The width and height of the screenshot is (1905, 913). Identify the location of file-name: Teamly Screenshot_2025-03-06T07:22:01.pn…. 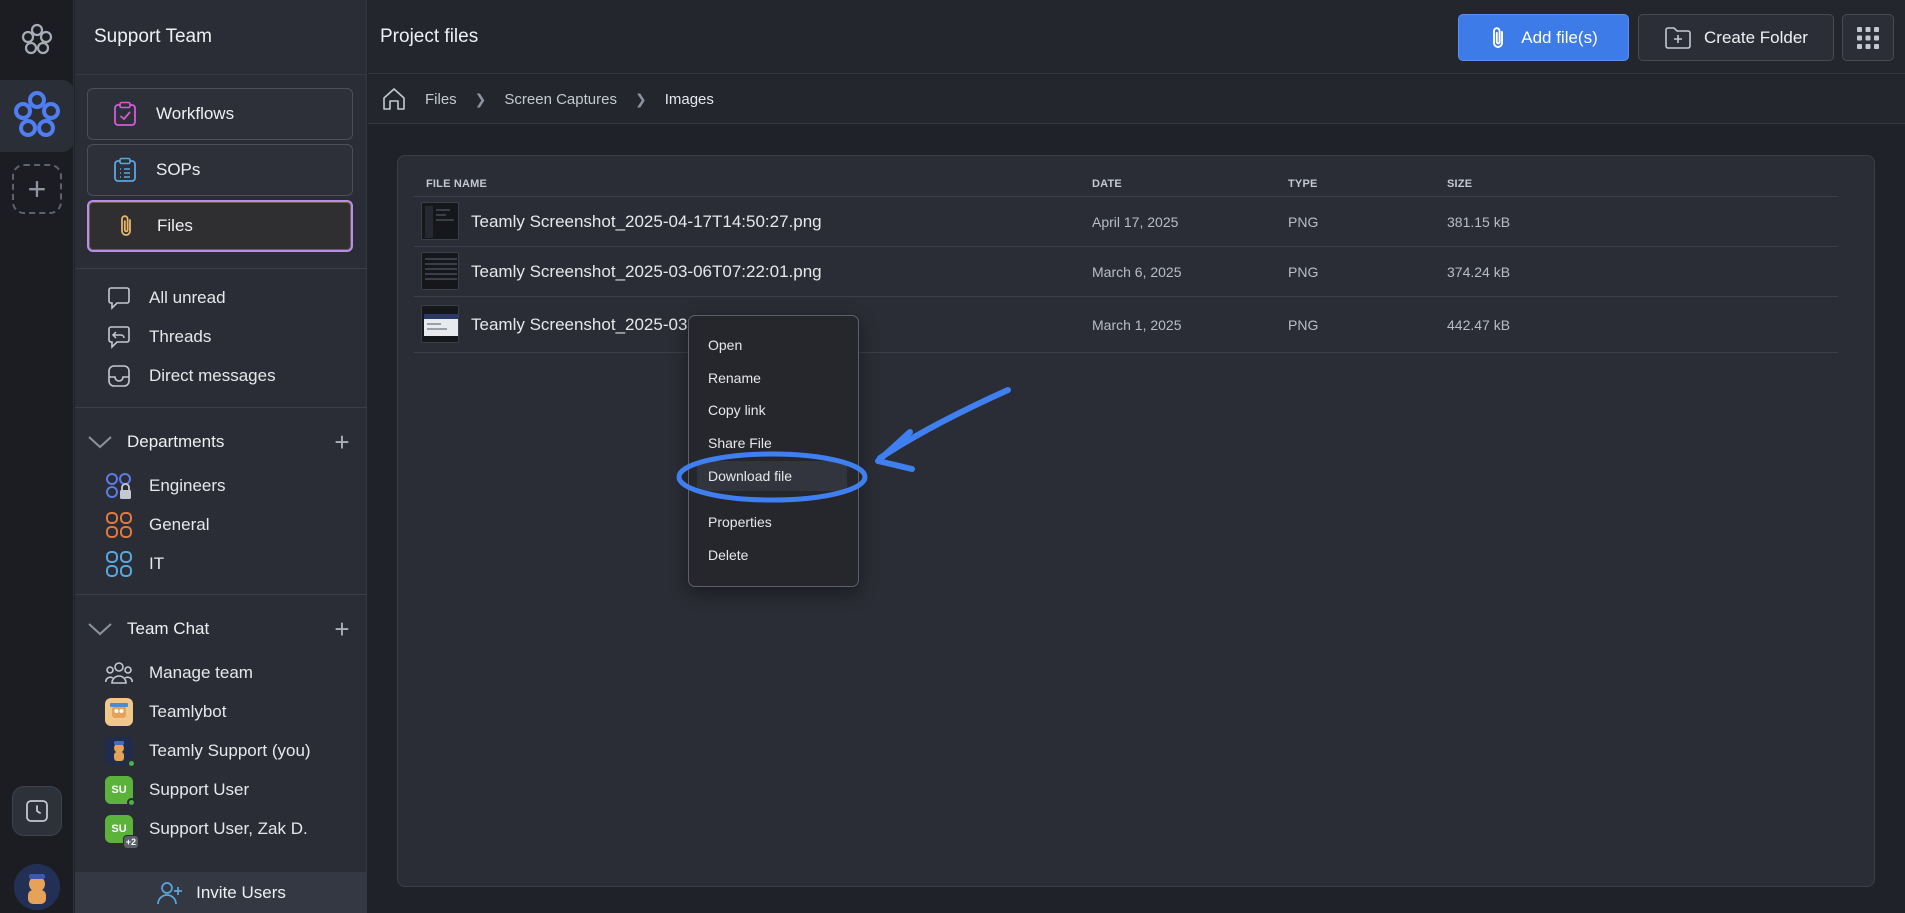
(646, 272).